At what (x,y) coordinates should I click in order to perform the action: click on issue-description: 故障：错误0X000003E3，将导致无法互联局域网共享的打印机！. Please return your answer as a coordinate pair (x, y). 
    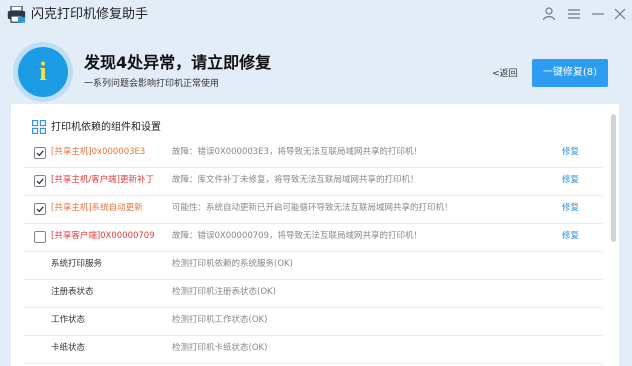
    Looking at the image, I should click on (297, 152).